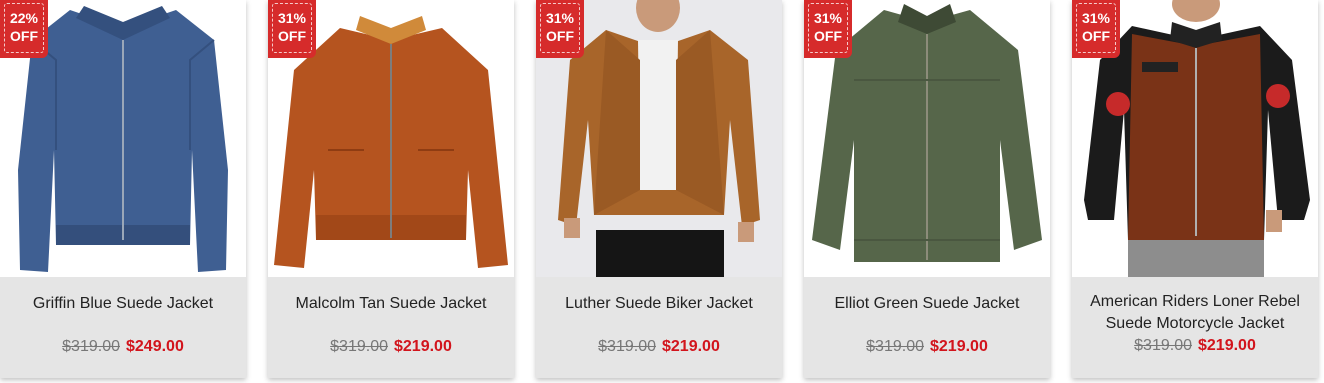  What do you see at coordinates (24, 18) in the screenshot?
I see `discount-percent: 22%` at bounding box center [24, 18].